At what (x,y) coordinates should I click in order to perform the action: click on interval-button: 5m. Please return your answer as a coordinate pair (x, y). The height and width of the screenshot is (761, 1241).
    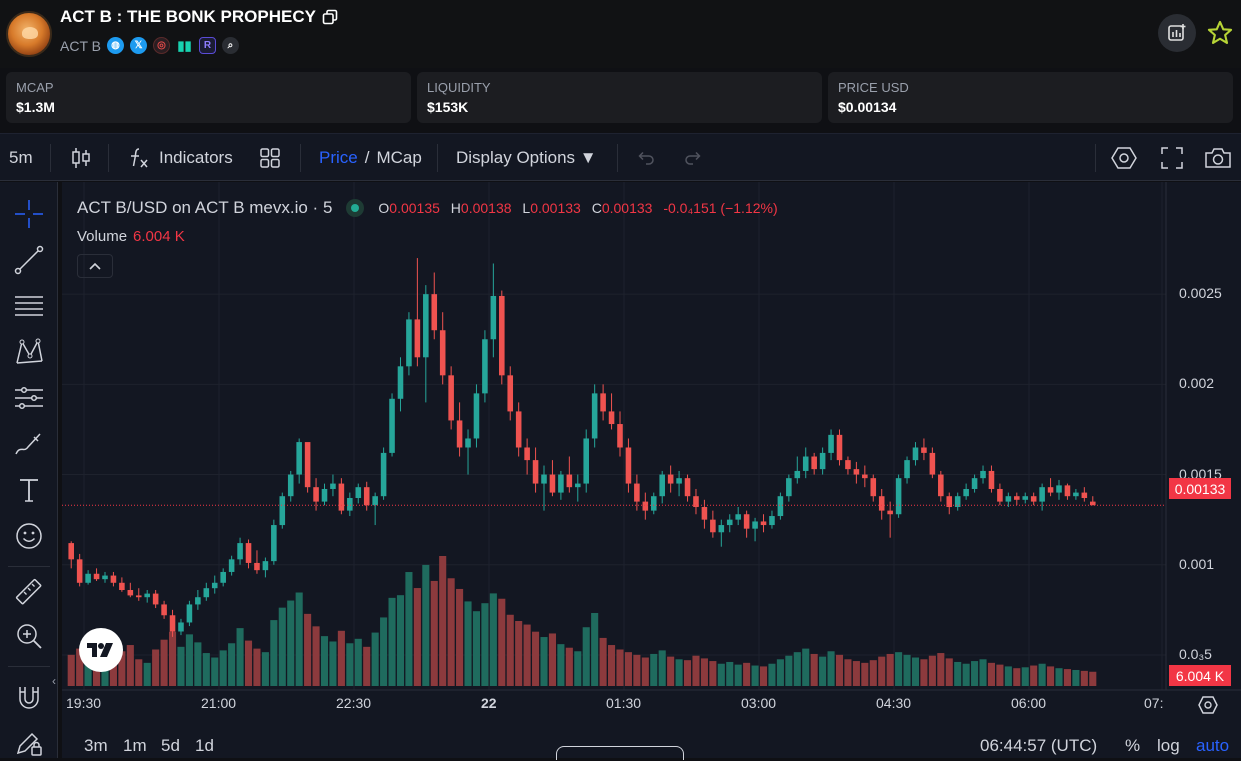
    Looking at the image, I should click on (21, 158).